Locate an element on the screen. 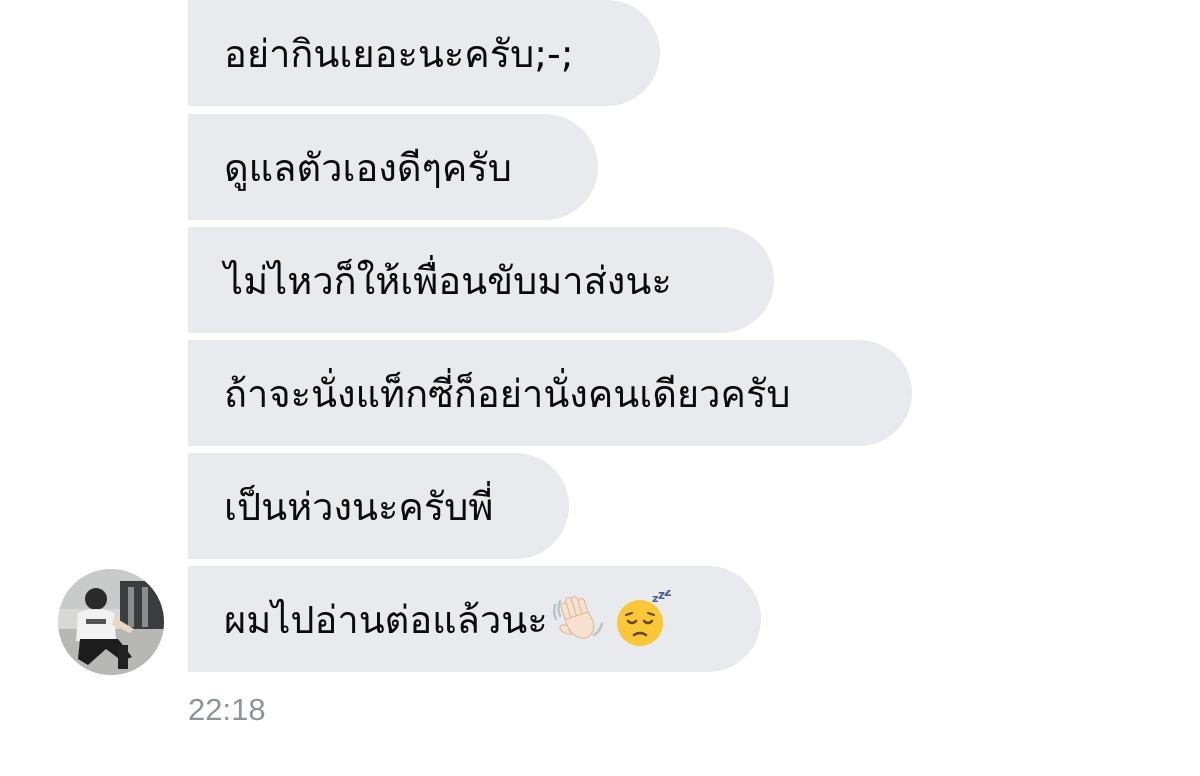 This screenshot has width=1200, height=776. message-bubble: เป็นห่วงนะครับพี่ is located at coordinates (378, 506).